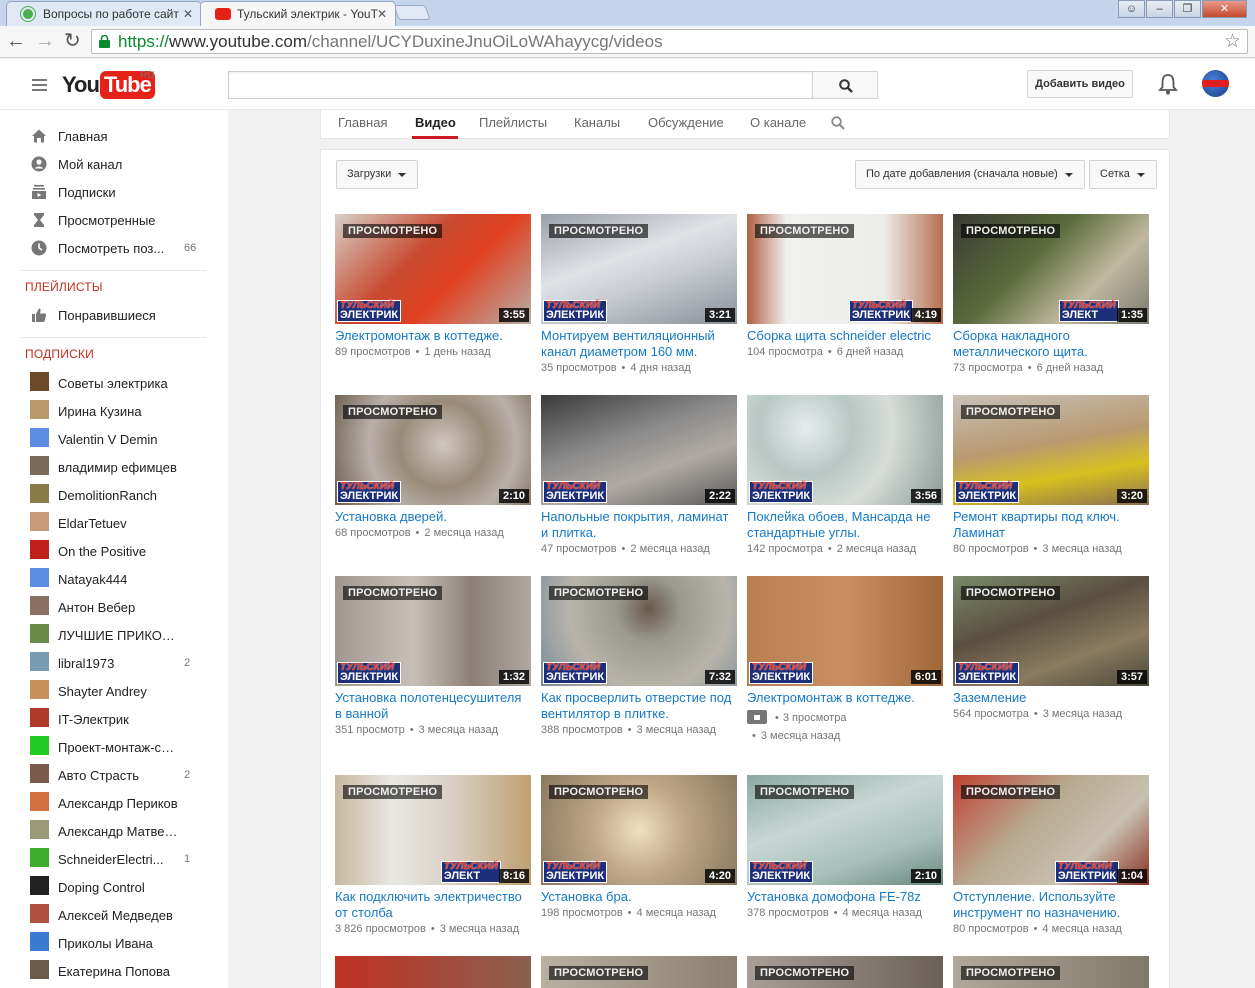 The width and height of the screenshot is (1255, 988). What do you see at coordinates (45, 41) in the screenshot?
I see `forward-arrow-icon: →` at bounding box center [45, 41].